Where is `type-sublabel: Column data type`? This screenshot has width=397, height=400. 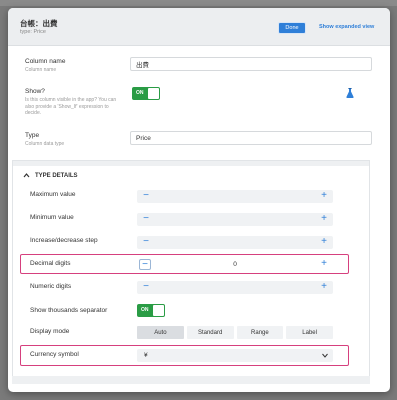
type-sublabel: Column data type is located at coordinates (45, 144).